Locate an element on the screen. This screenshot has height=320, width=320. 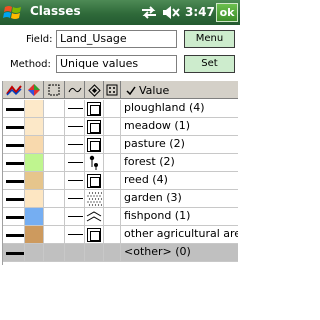
class-value: other agricultural are is located at coordinates (181, 233).